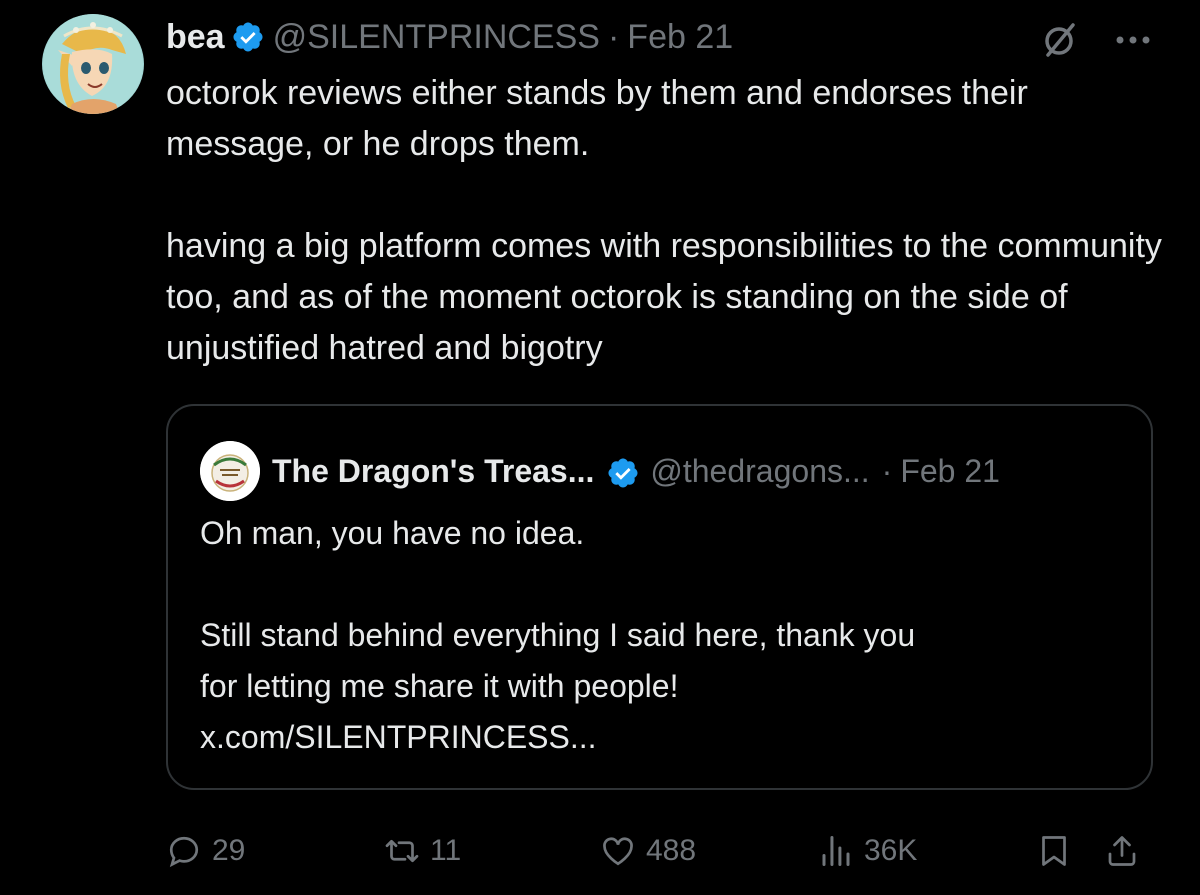  What do you see at coordinates (392, 533) in the screenshot?
I see `quoted-paragraph: Oh man, you have no idea.` at bounding box center [392, 533].